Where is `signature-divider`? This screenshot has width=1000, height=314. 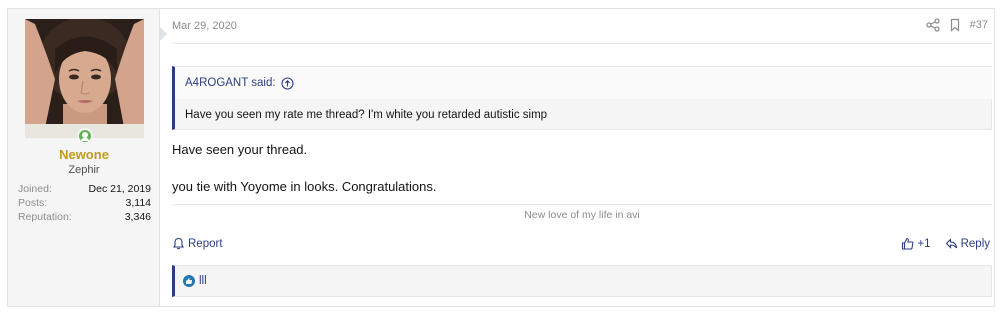 signature-divider is located at coordinates (582, 204).